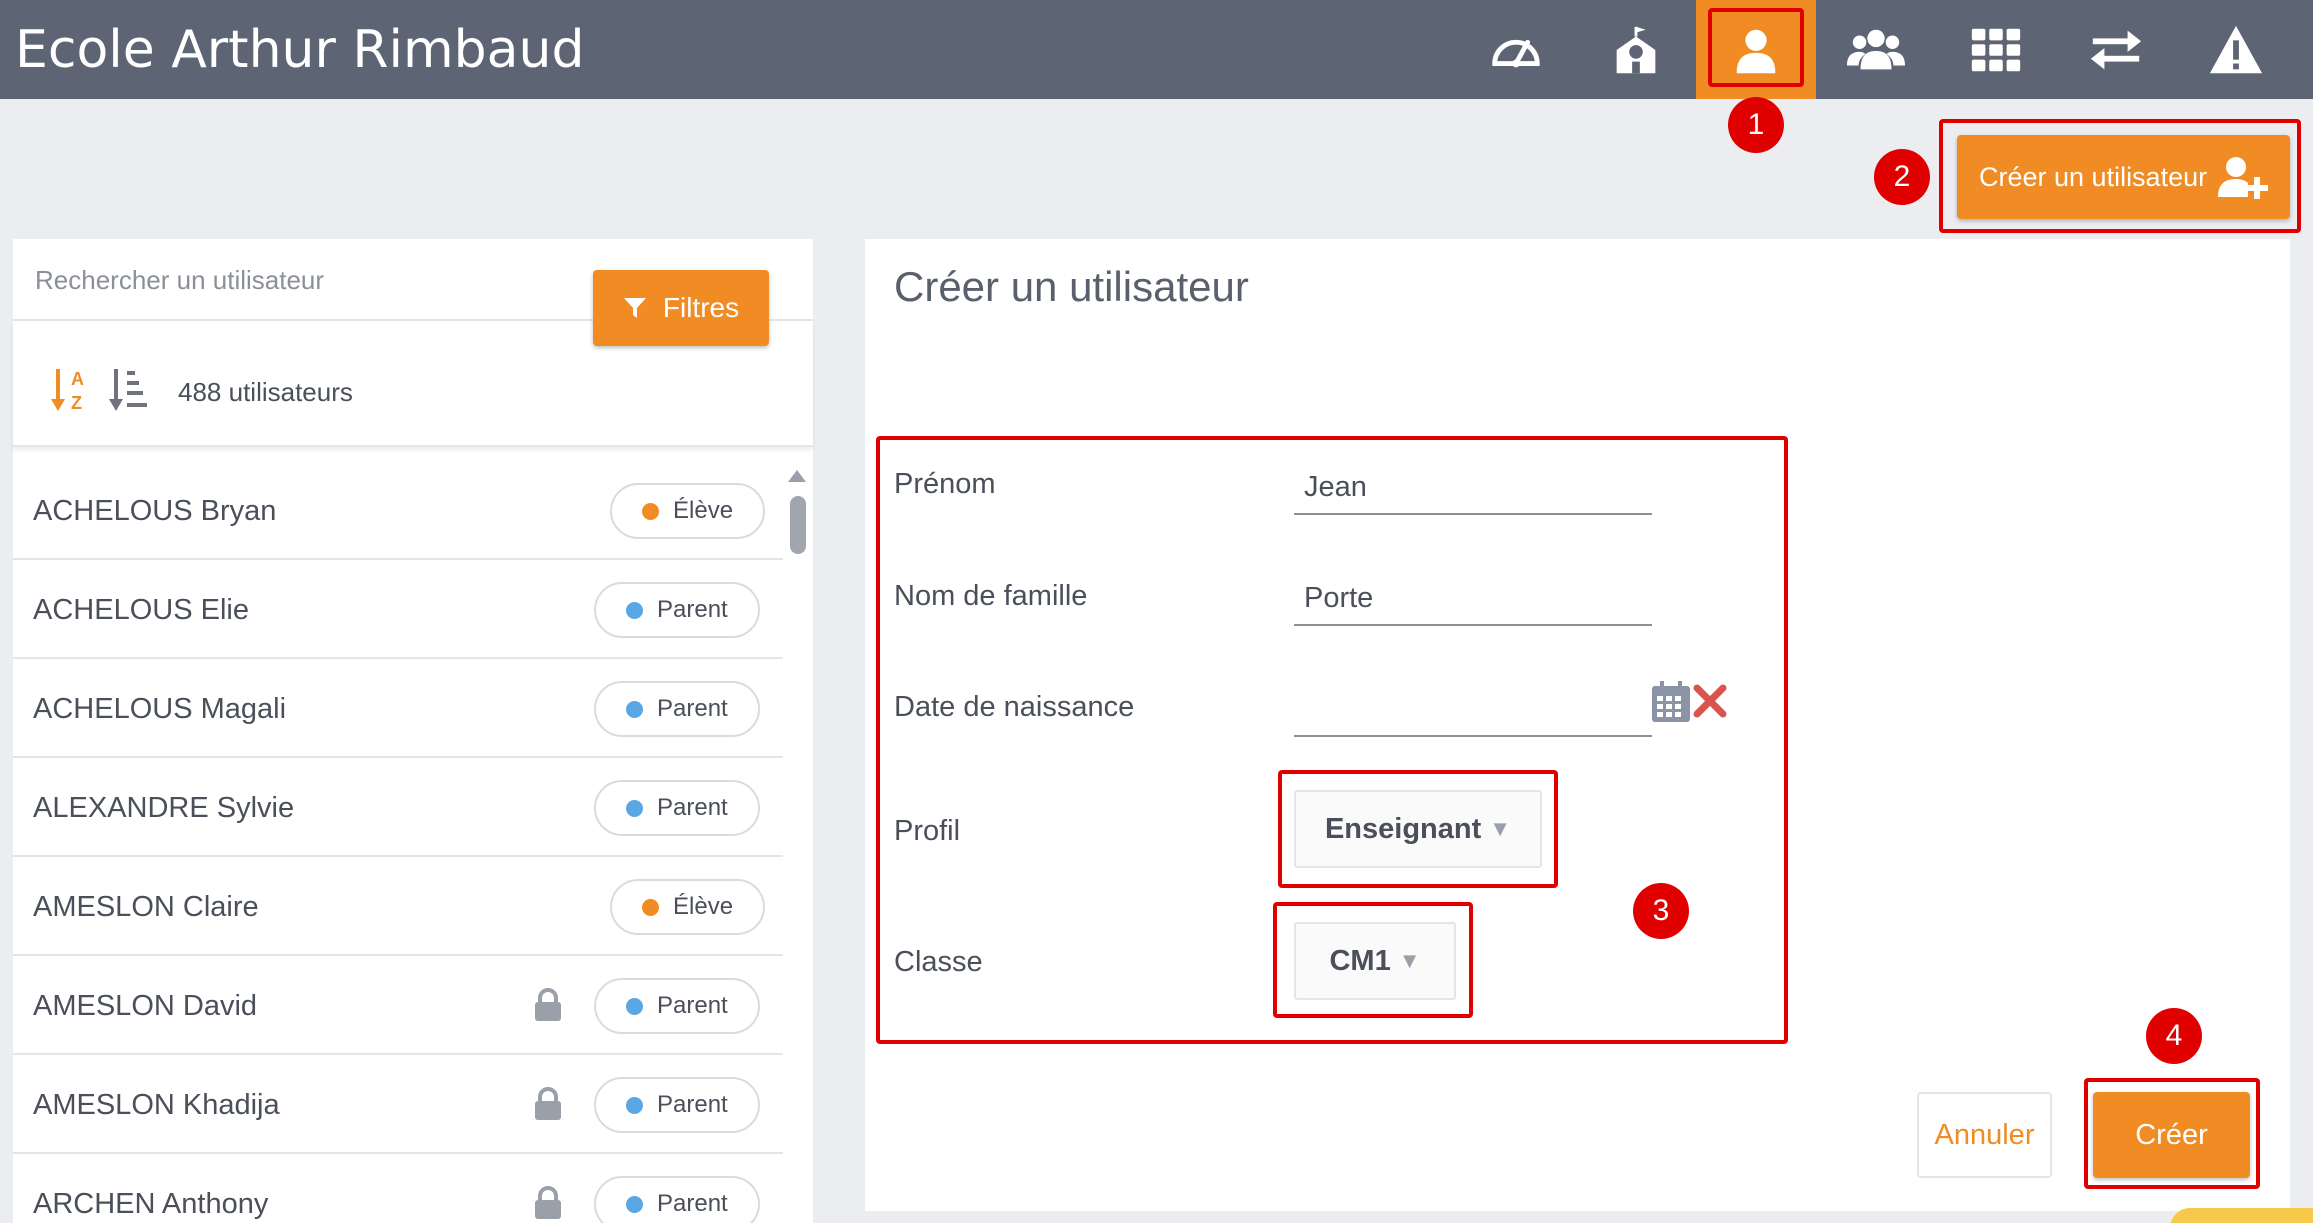 The width and height of the screenshot is (2313, 1223). Describe the element at coordinates (398, 807) in the screenshot. I see `list-item: ALEXANDRE Sylvie Parent` at that location.